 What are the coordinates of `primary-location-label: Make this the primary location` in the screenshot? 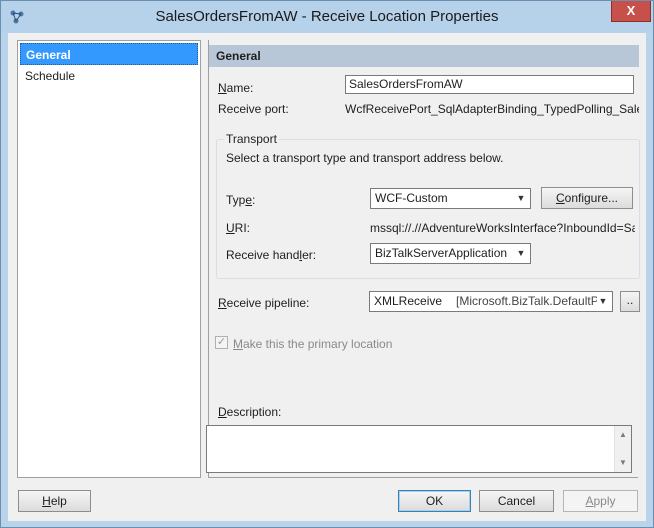 It's located at (313, 344).